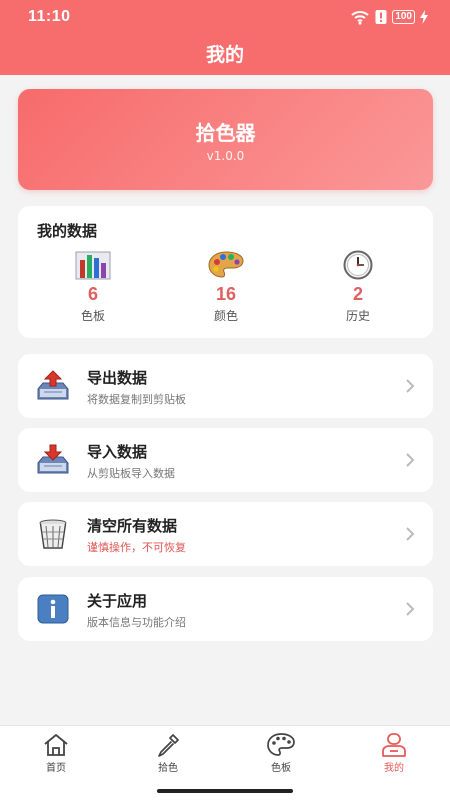  What do you see at coordinates (117, 378) in the screenshot?
I see `menu-title: 导出数据` at bounding box center [117, 378].